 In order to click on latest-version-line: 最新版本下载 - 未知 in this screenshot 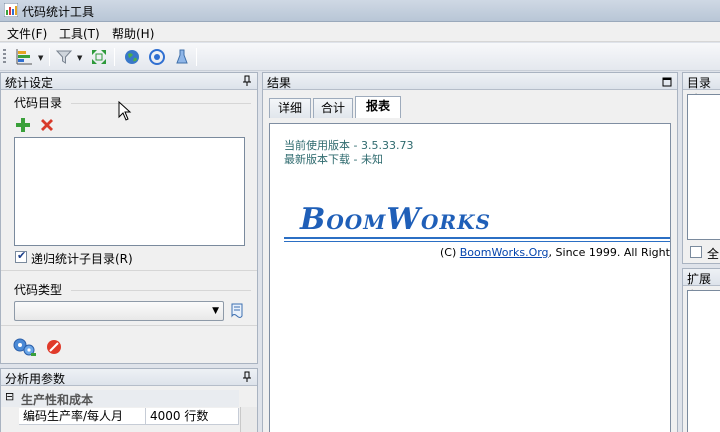, I will do `click(333, 159)`.